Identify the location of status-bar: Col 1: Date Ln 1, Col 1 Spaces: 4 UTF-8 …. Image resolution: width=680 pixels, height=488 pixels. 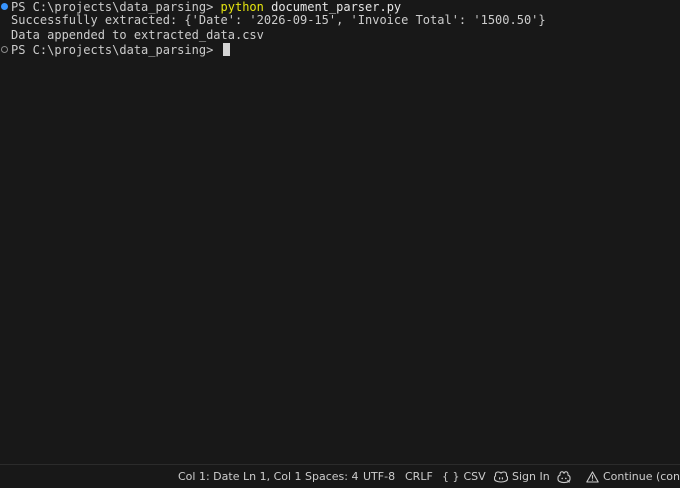
(340, 476).